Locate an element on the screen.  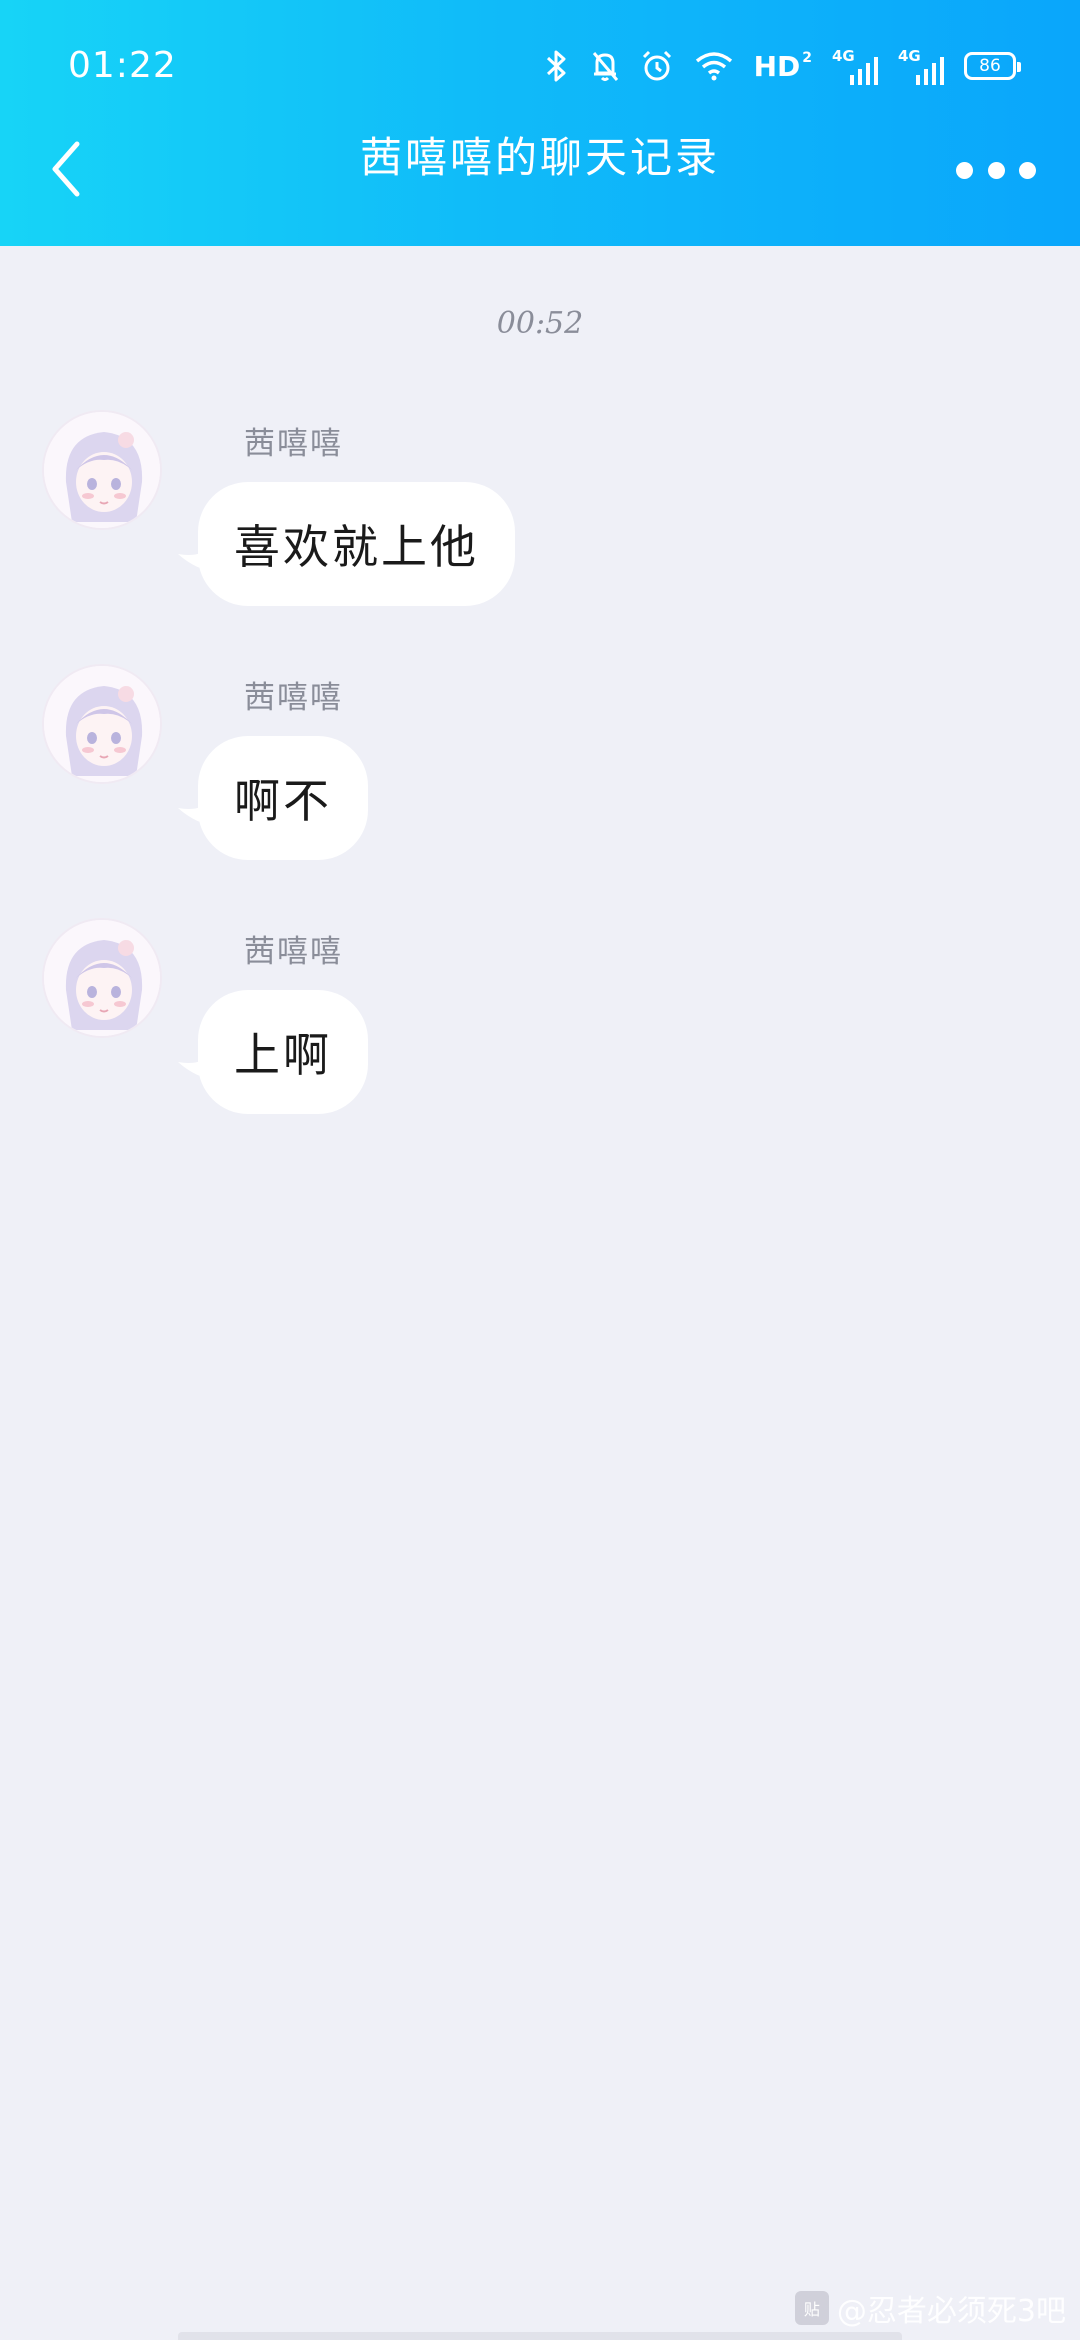
status-bar: 01:22 HD 2 4G 4G 86 is located at coordinates (540, 66).